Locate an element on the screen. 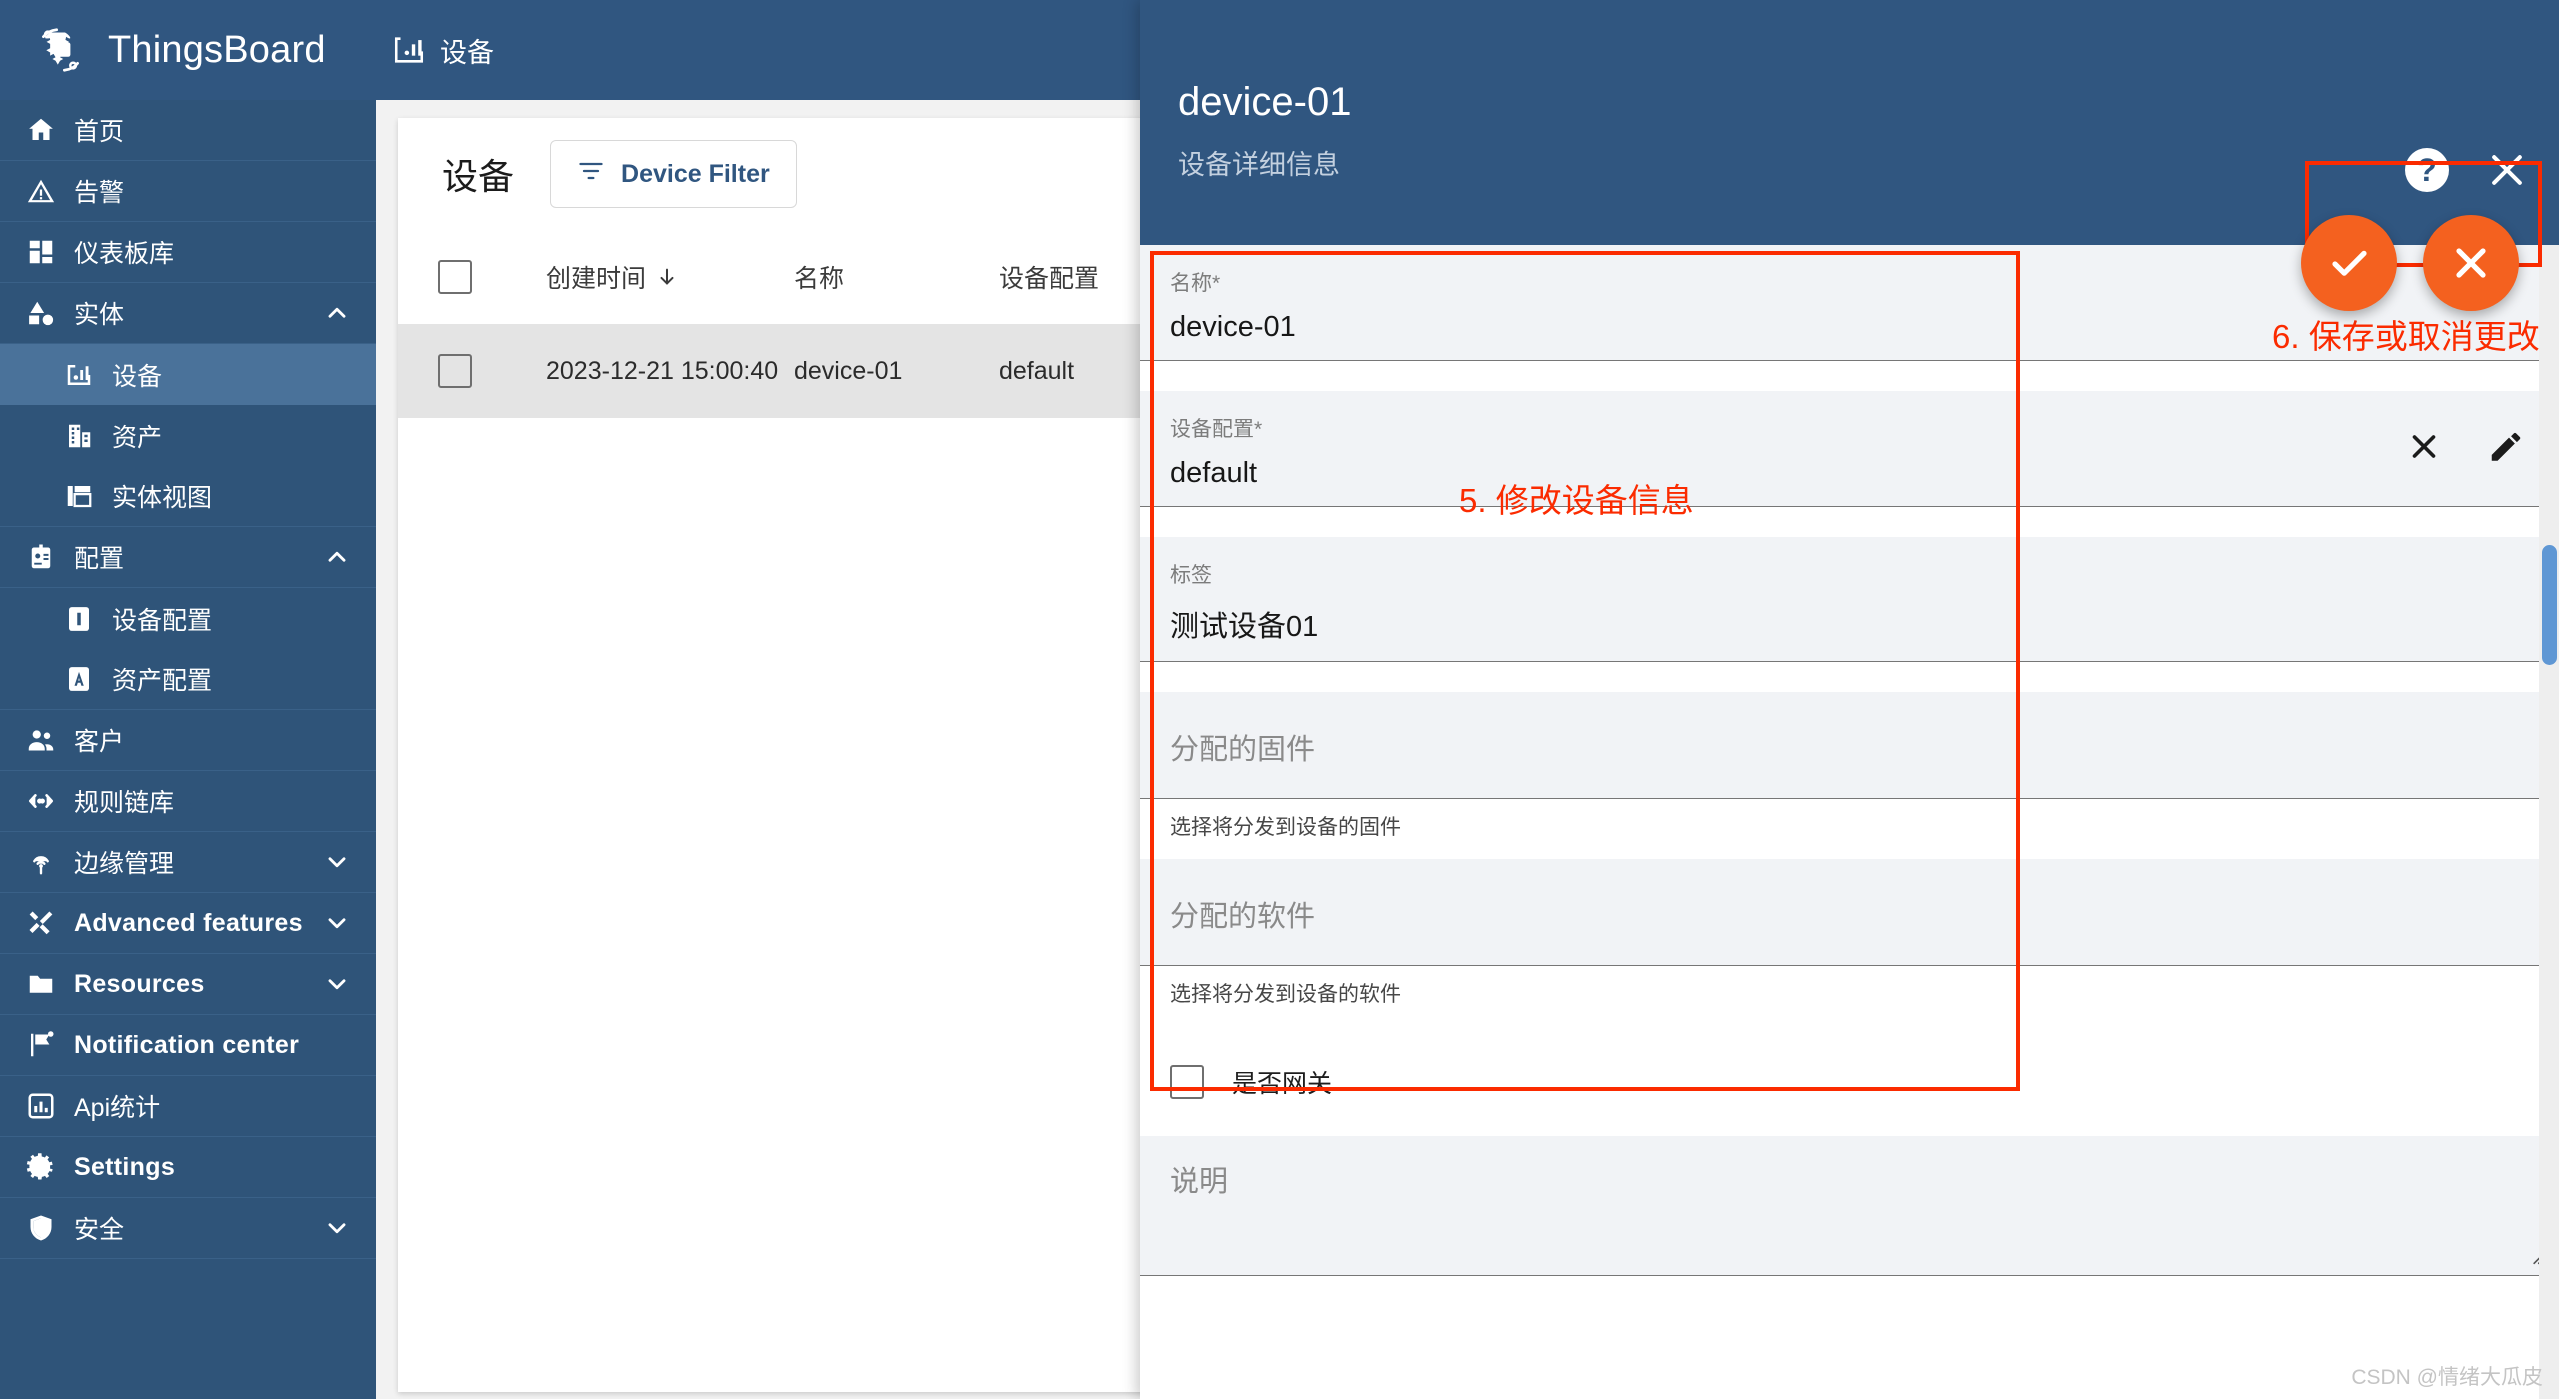 Image resolution: width=2559 pixels, height=1399 pixels. sidebar-item-label: 首页 is located at coordinates (99, 132).